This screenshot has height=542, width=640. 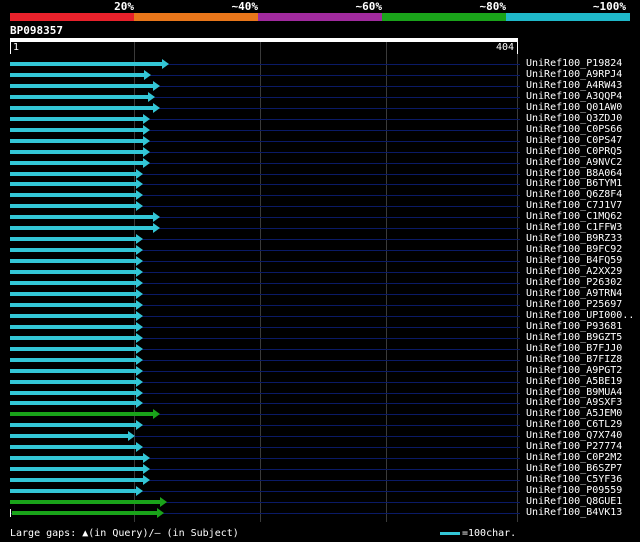 I want to click on gaps-legend: Large gaps: ▲(in Query)/– (in Subject), so click(x=124, y=533).